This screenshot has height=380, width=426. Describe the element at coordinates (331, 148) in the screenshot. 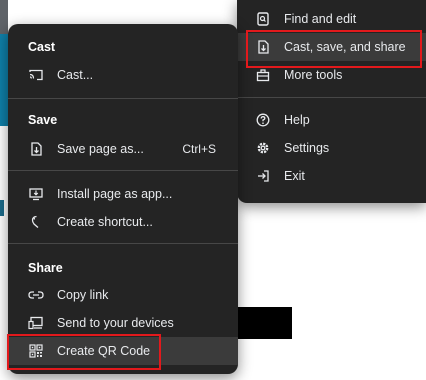

I see `menu-item-settings: Settings` at that location.